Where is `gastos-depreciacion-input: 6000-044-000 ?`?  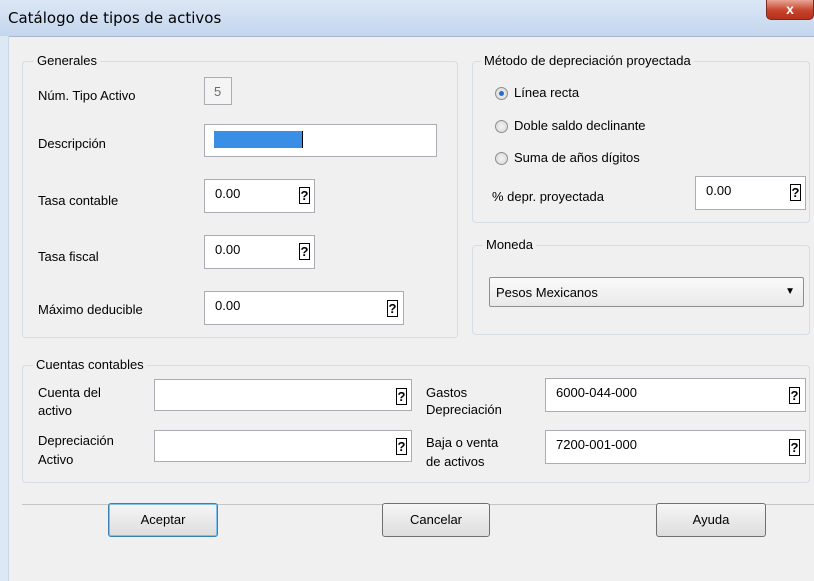
gastos-depreciacion-input: 6000-044-000 ? is located at coordinates (675, 395).